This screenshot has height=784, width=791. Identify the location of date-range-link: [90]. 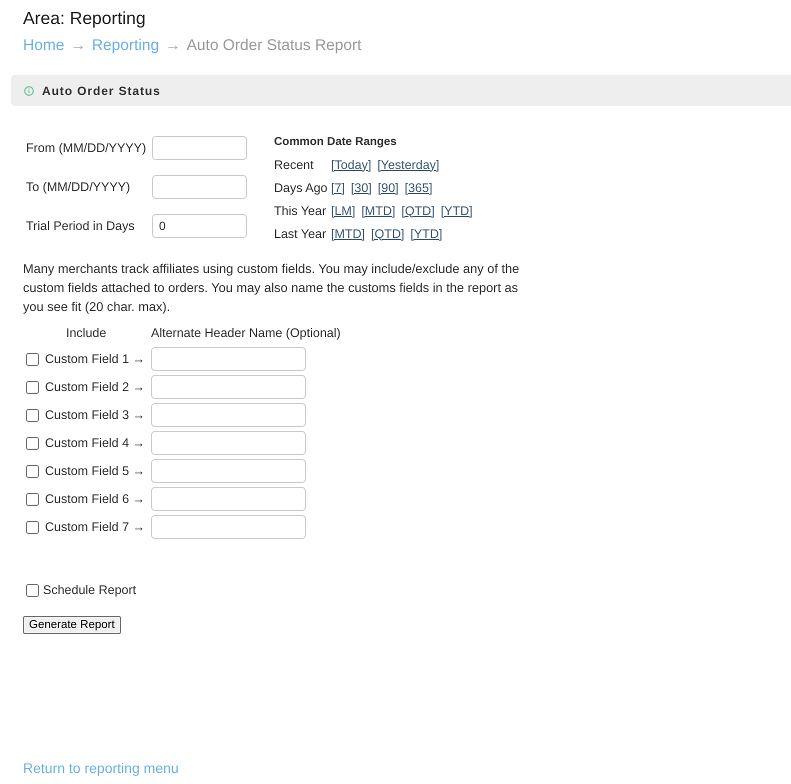
(388, 187).